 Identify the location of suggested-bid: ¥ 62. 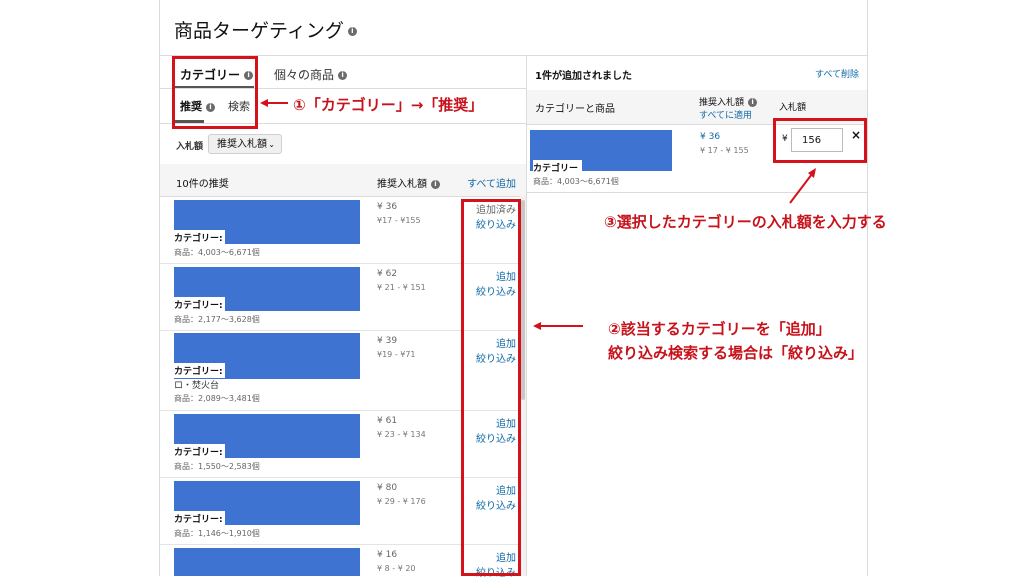
(387, 274).